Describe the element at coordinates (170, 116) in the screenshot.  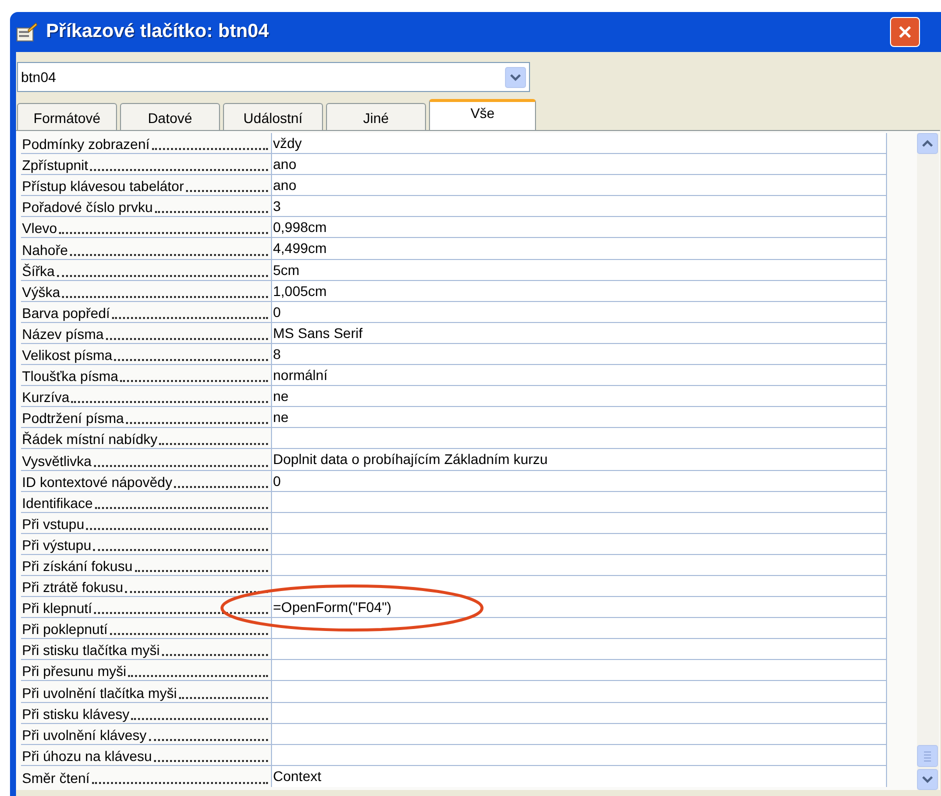
I see `tab: Datové` at that location.